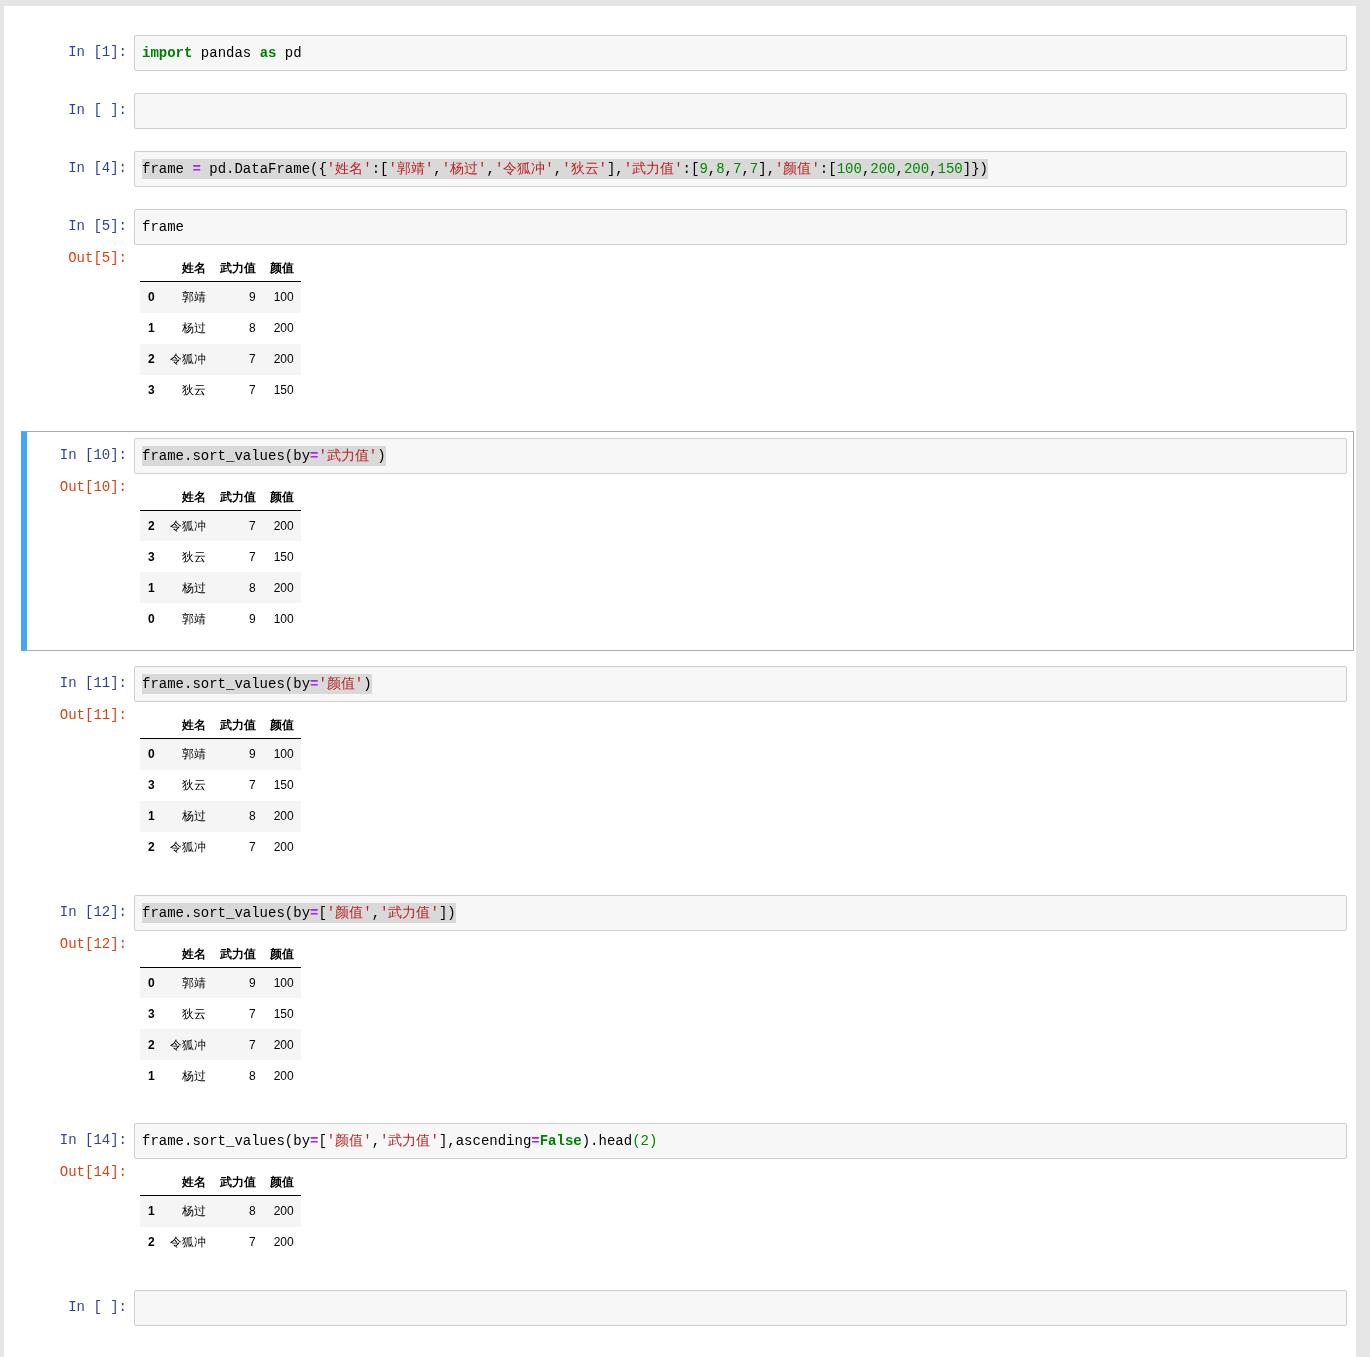  What do you see at coordinates (740, 1141) in the screenshot?
I see `code-input: frame.sort_values(by=['颜值','武力值'],ascending=False).head(2)` at bounding box center [740, 1141].